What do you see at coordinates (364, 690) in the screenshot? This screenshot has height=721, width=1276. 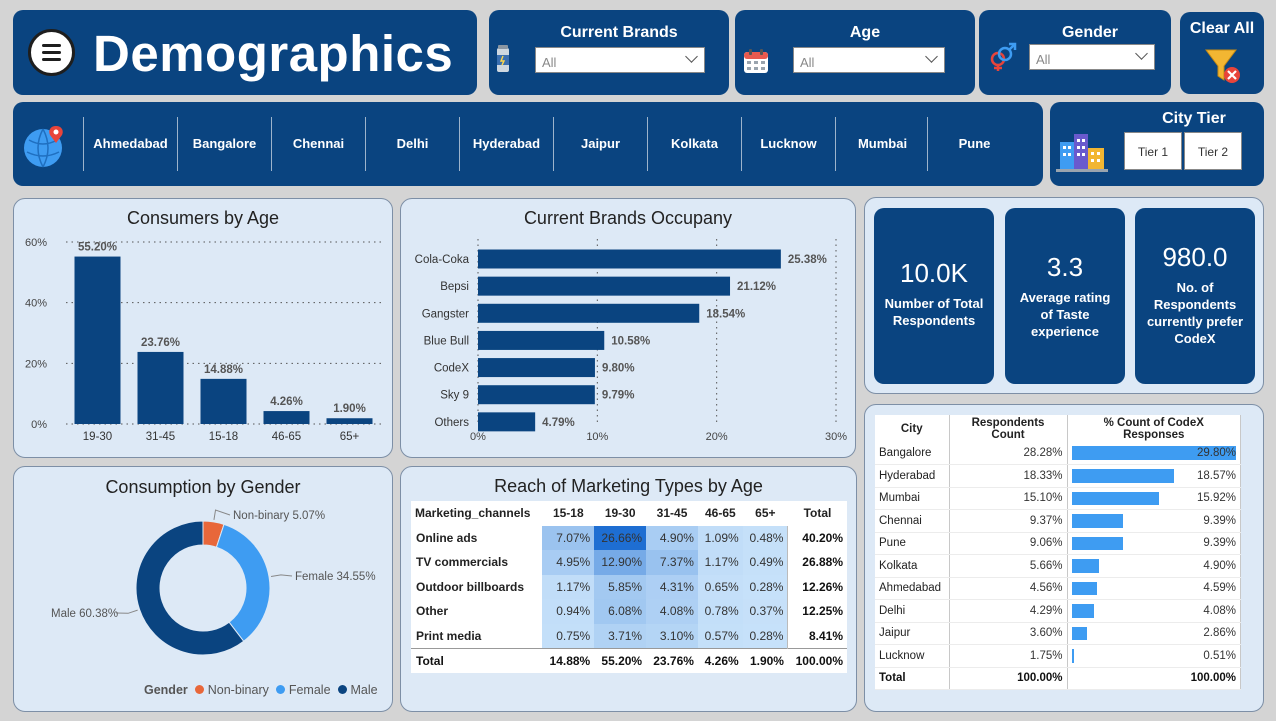 I see `male-legend-label: Male` at bounding box center [364, 690].